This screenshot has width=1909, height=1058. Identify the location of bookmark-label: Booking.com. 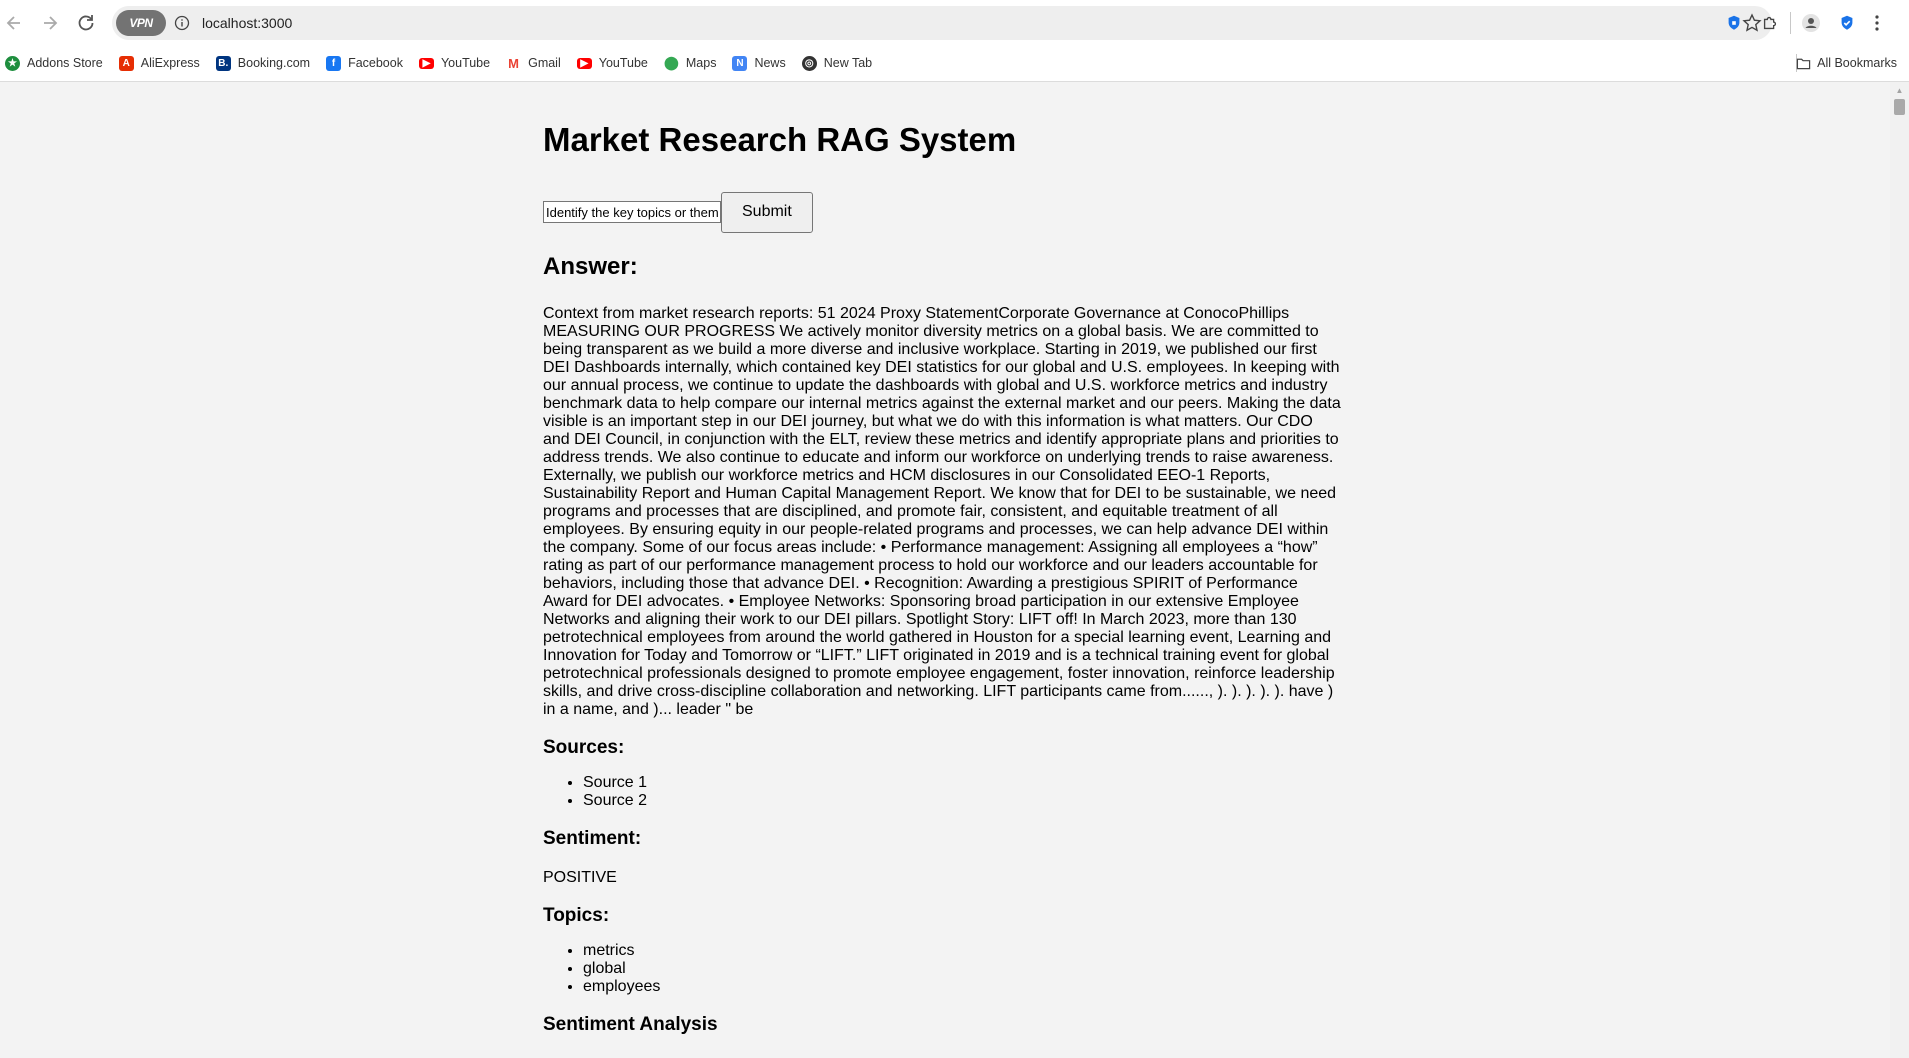
(274, 63).